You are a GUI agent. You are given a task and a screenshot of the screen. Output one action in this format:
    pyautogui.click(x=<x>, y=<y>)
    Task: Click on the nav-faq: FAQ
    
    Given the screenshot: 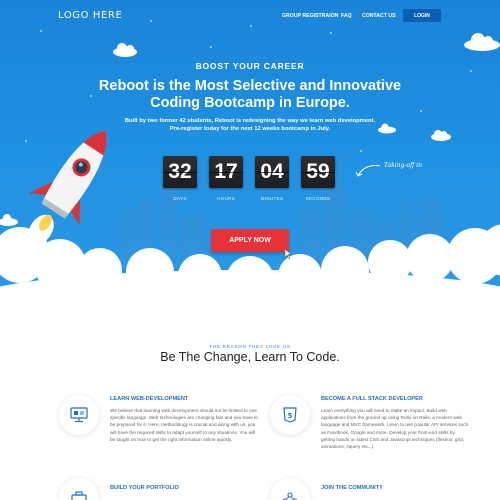 What is the action you would take?
    pyautogui.click(x=346, y=16)
    